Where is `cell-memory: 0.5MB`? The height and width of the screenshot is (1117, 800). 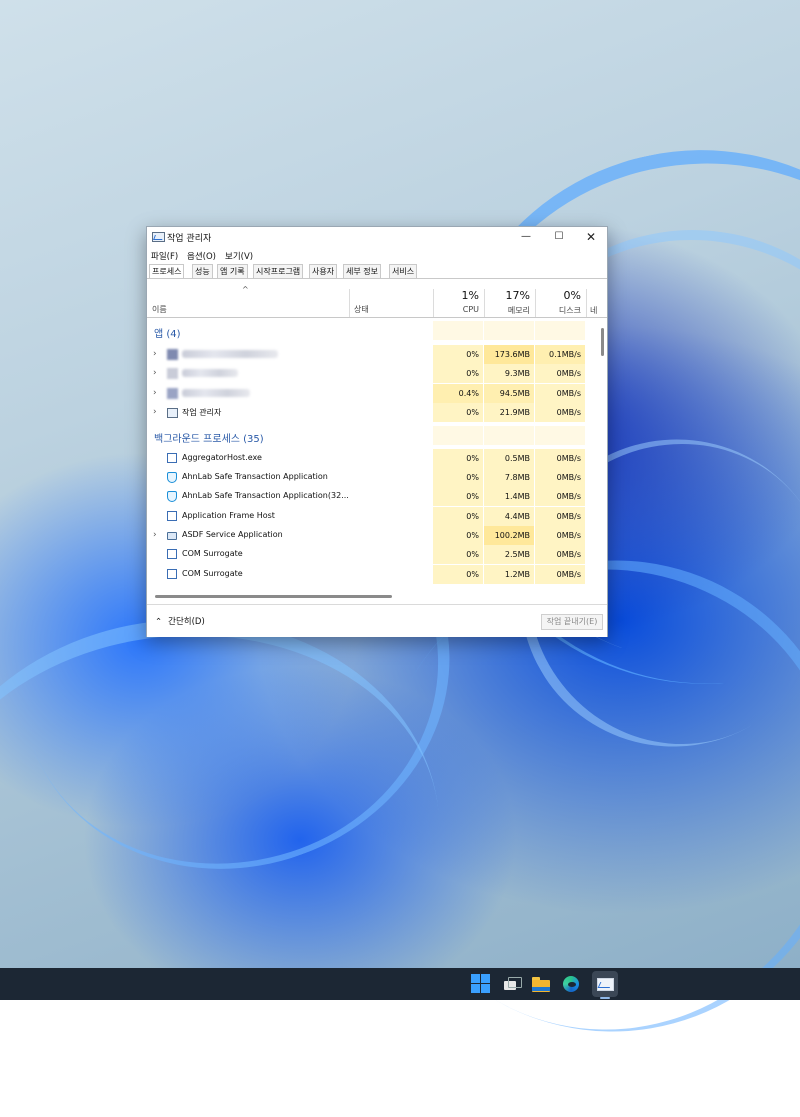
cell-memory: 0.5MB is located at coordinates (509, 458).